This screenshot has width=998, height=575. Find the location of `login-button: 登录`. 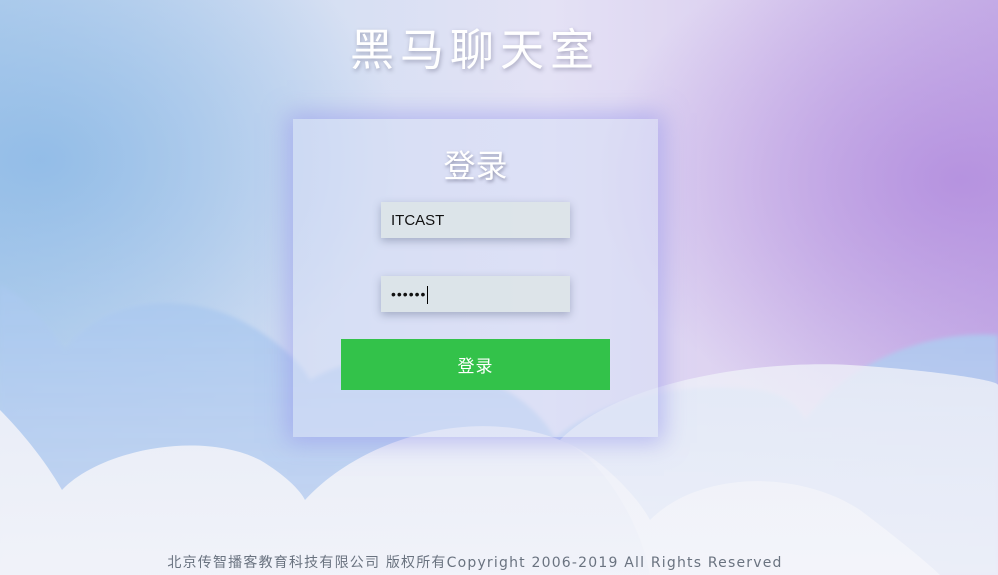

login-button: 登录 is located at coordinates (475, 364).